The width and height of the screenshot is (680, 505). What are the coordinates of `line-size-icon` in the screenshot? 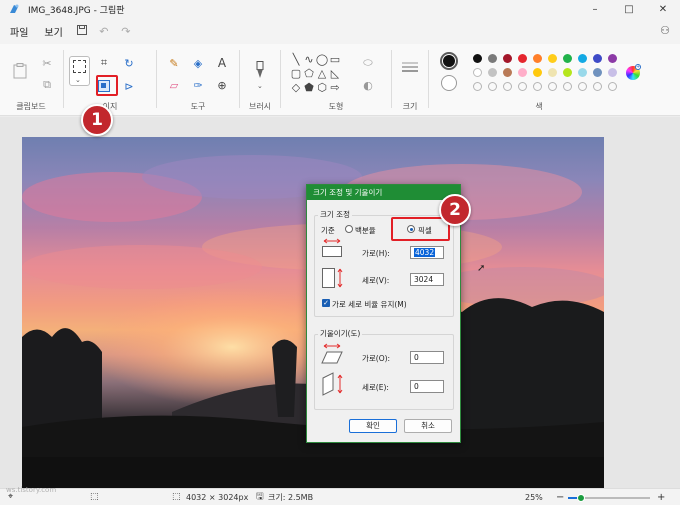 It's located at (410, 67).